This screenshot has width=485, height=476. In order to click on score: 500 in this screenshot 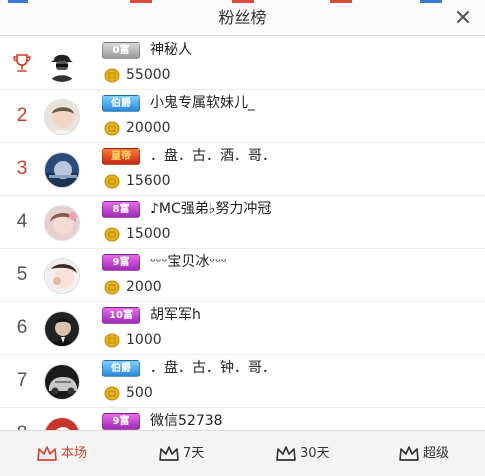, I will do `click(139, 393)`.